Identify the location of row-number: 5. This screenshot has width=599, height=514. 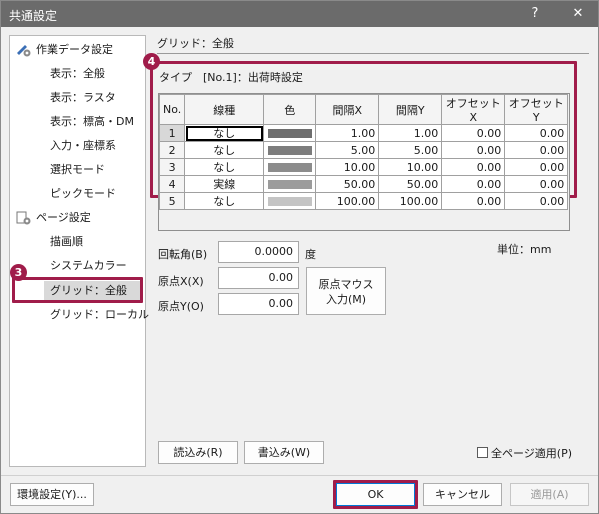
(172, 201).